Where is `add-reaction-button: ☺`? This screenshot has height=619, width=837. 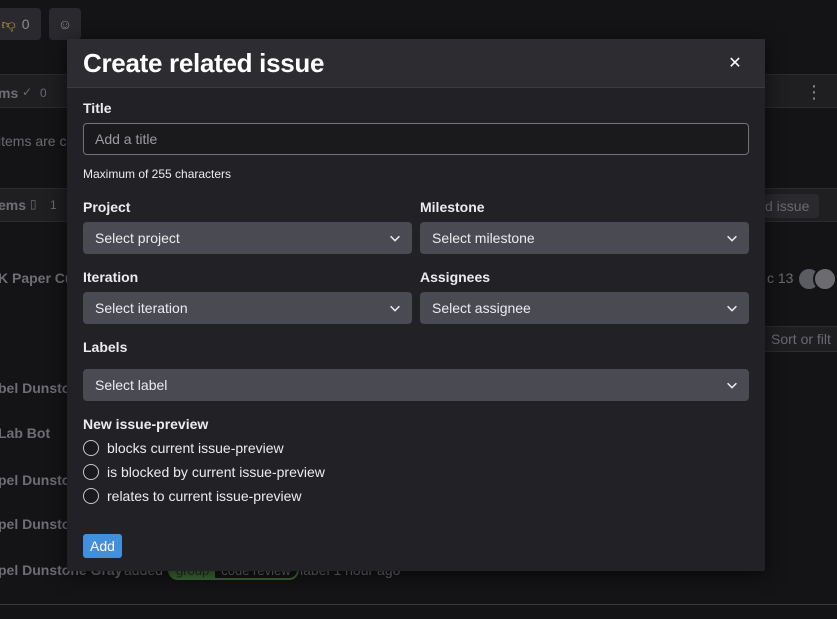 add-reaction-button: ☺ is located at coordinates (65, 24).